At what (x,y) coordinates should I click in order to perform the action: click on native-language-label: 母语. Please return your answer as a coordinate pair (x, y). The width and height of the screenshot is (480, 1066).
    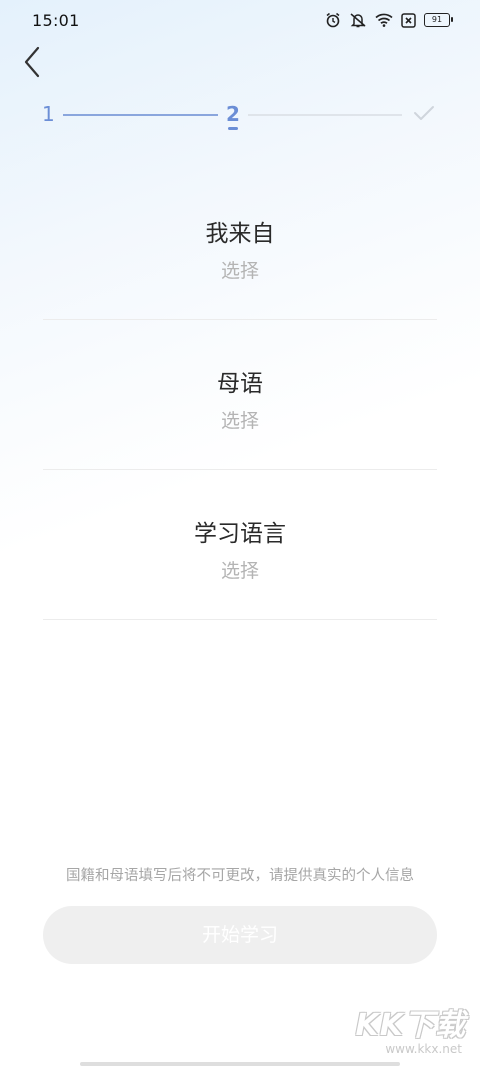
    Looking at the image, I should click on (240, 384).